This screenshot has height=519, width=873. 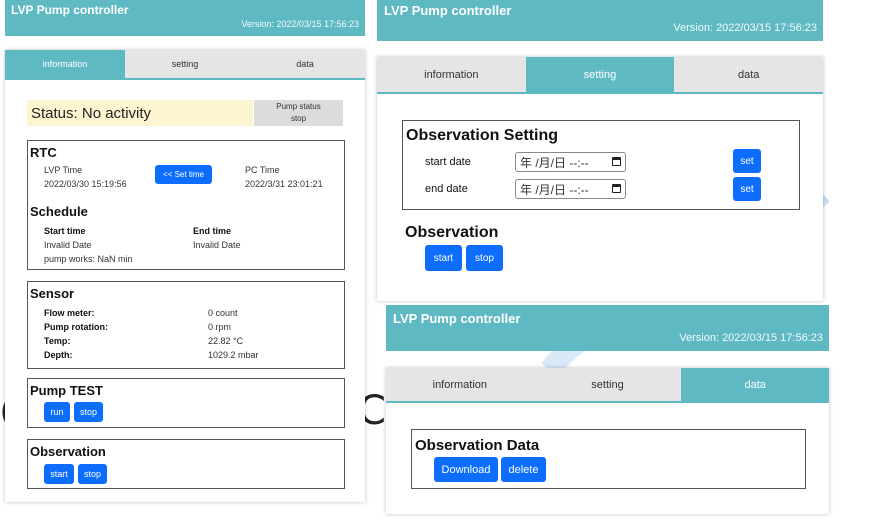 What do you see at coordinates (57, 341) in the screenshot?
I see `sensor-label: Temp:` at bounding box center [57, 341].